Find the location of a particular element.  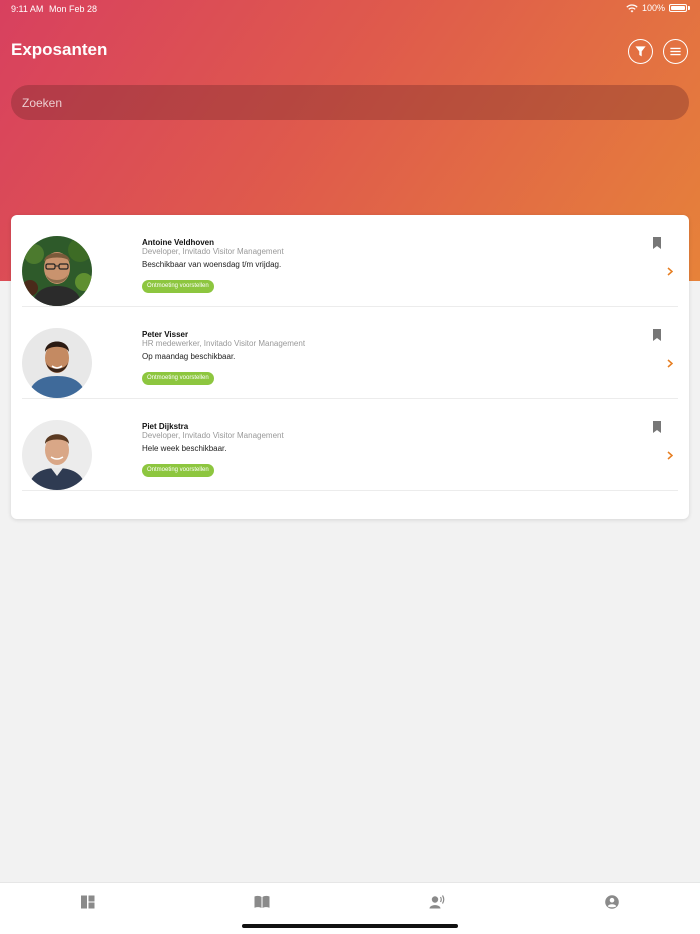

menu-icon is located at coordinates (675, 51).